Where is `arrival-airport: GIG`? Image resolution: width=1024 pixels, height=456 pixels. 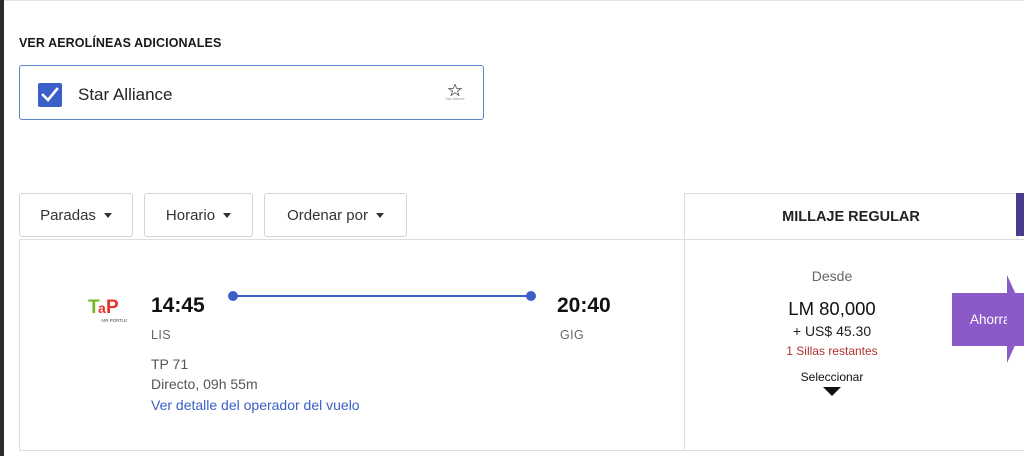
arrival-airport: GIG is located at coordinates (572, 335).